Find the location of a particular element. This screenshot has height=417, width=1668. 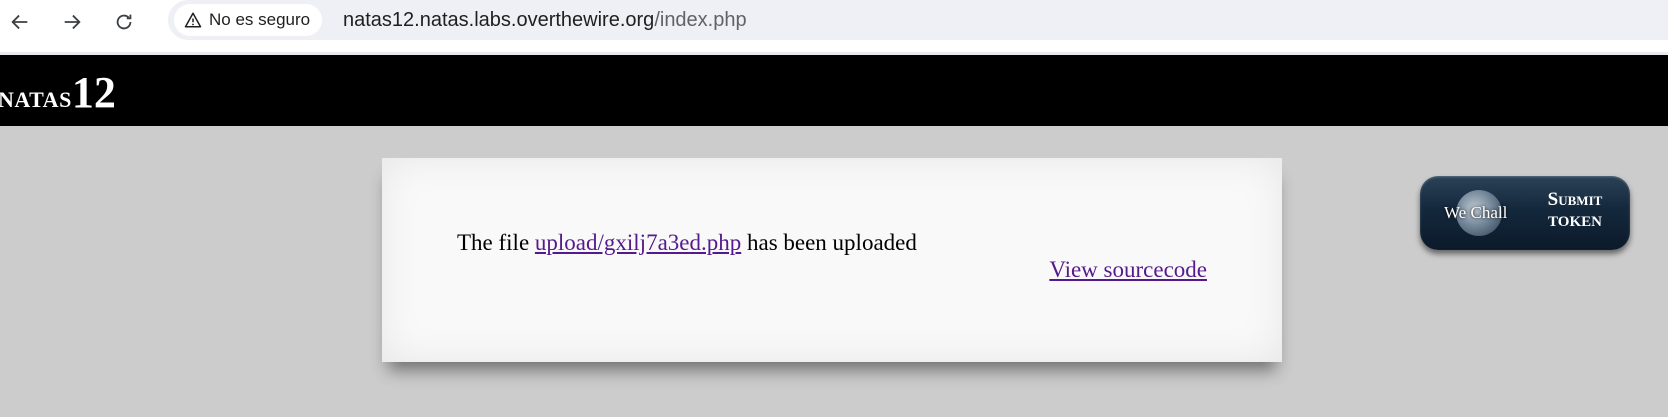

logo-number: 12 is located at coordinates (93, 92).